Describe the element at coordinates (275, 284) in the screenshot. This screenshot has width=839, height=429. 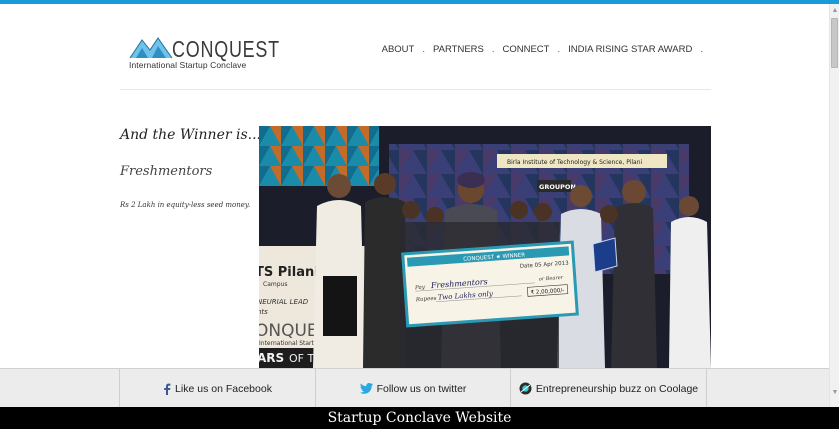
I see `campus-text: Campus` at that location.